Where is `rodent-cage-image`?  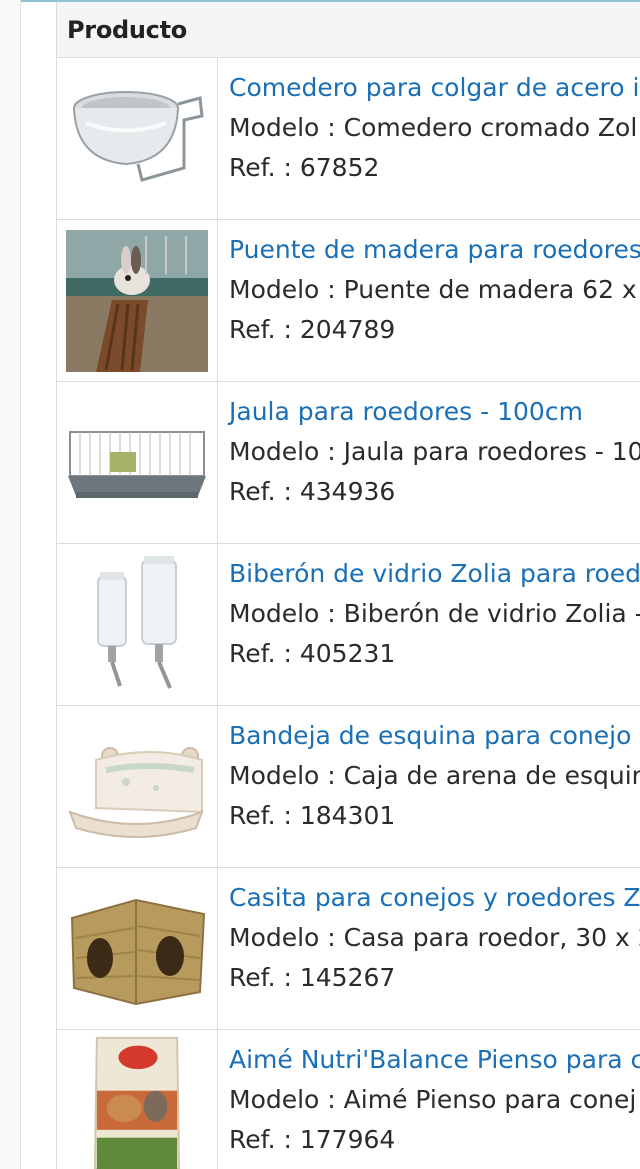 rodent-cage-image is located at coordinates (137, 464).